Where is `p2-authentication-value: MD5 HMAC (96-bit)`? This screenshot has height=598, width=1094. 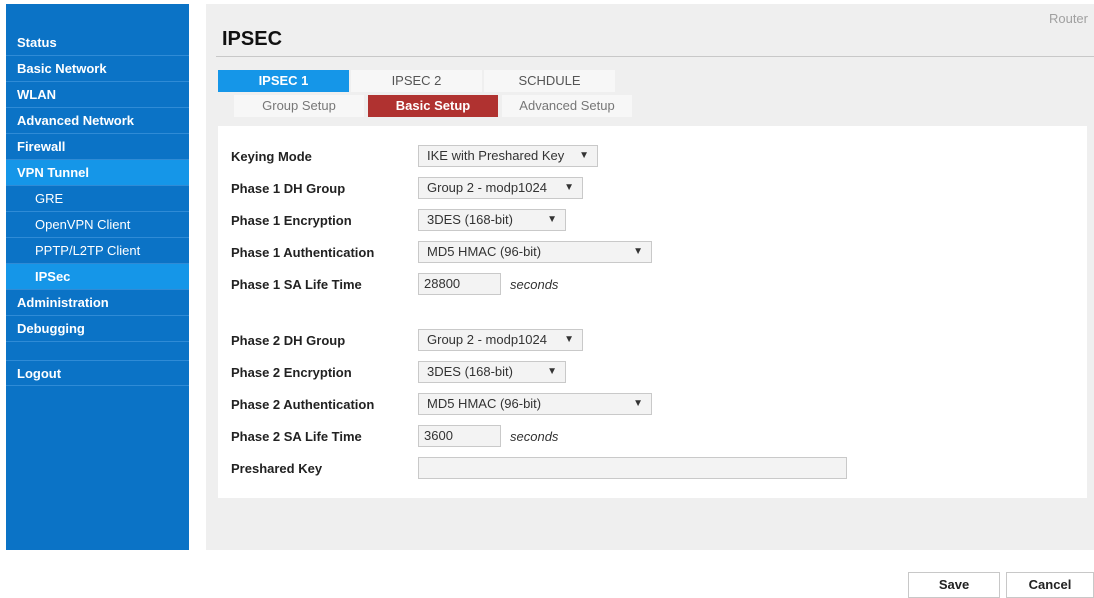 p2-authentication-value: MD5 HMAC (96-bit) is located at coordinates (484, 403).